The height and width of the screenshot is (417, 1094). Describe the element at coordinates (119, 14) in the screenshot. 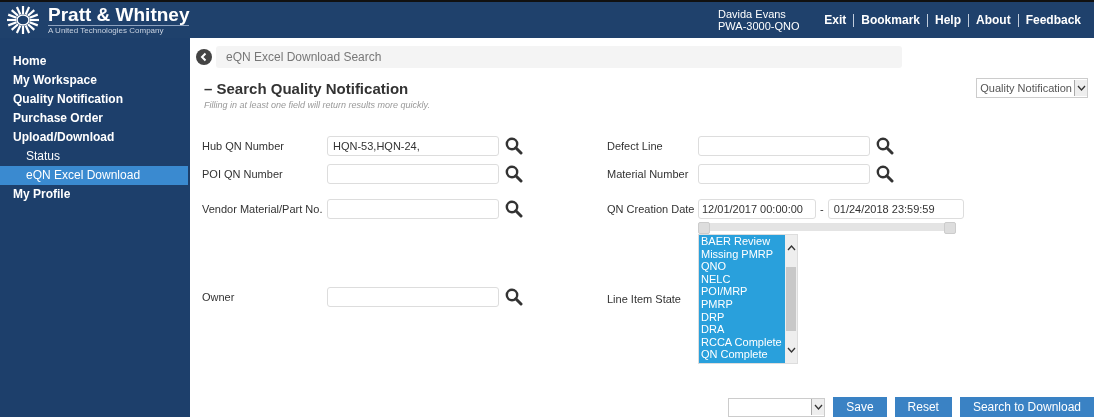

I see `brand-name: Pratt & Whitney` at that location.